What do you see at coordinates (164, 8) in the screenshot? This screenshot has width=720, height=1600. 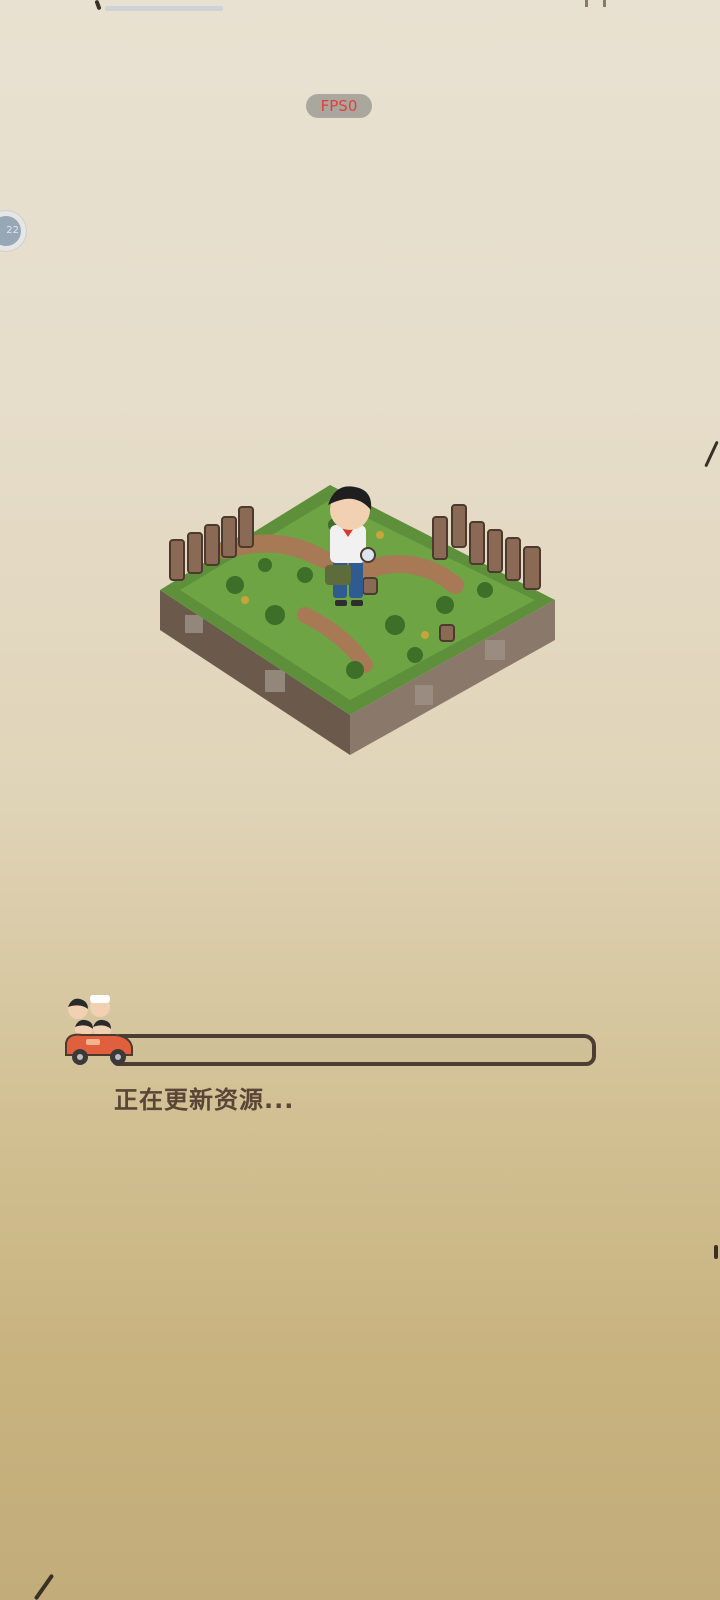 I see `status-bar-indicator` at bounding box center [164, 8].